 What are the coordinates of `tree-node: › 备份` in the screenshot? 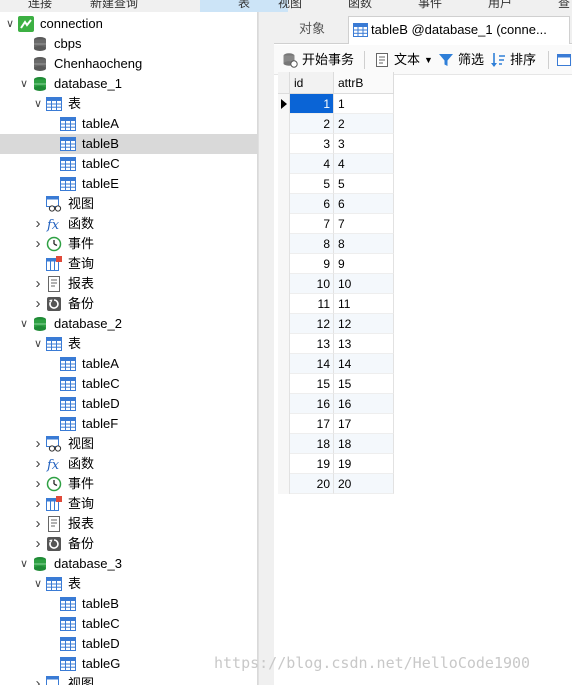 It's located at (128, 304).